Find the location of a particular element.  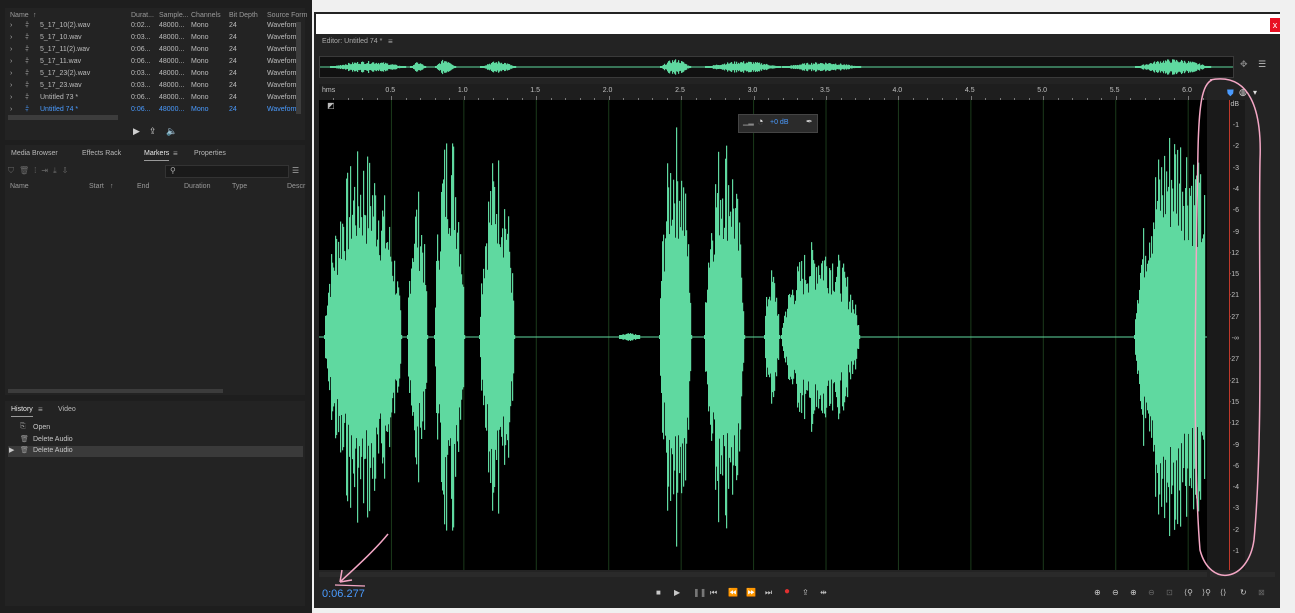

markers-col-duration: Duration is located at coordinates (197, 186).